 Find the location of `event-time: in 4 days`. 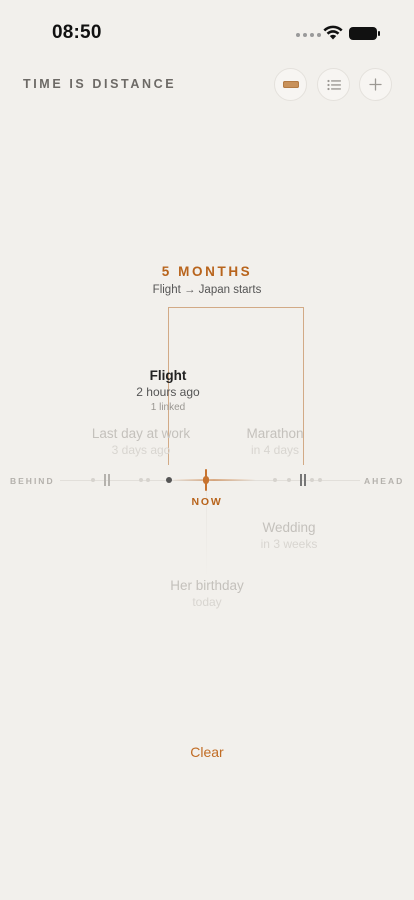

event-time: in 4 days is located at coordinates (275, 450).